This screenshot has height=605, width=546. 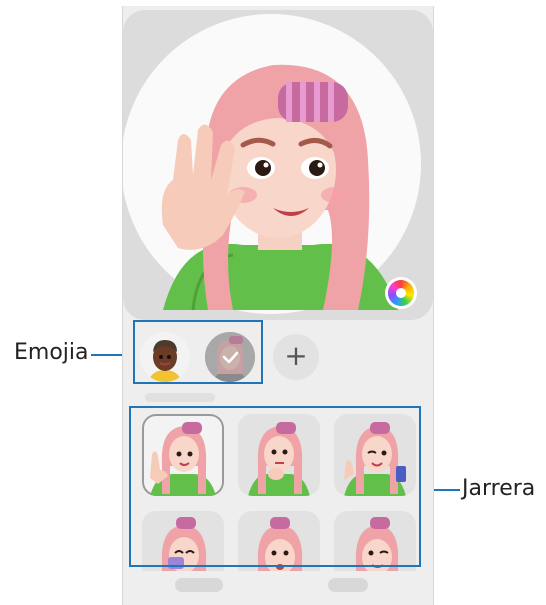 What do you see at coordinates (180, 397) in the screenshot?
I see `section-label-placeholder` at bounding box center [180, 397].